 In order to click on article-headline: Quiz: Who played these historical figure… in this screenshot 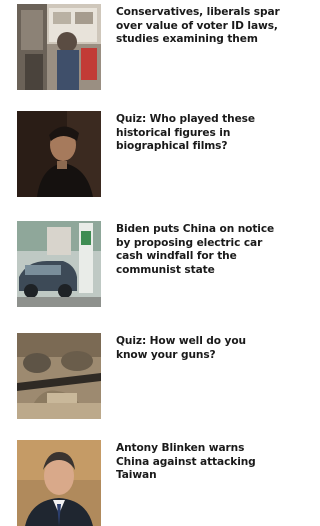, I will do `click(215, 133)`.